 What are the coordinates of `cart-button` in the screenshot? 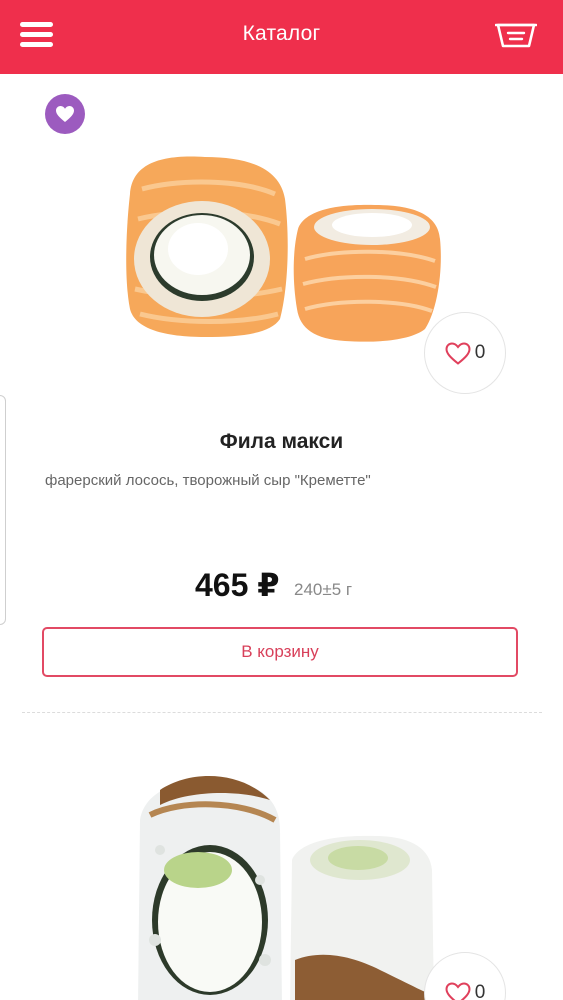 It's located at (516, 34).